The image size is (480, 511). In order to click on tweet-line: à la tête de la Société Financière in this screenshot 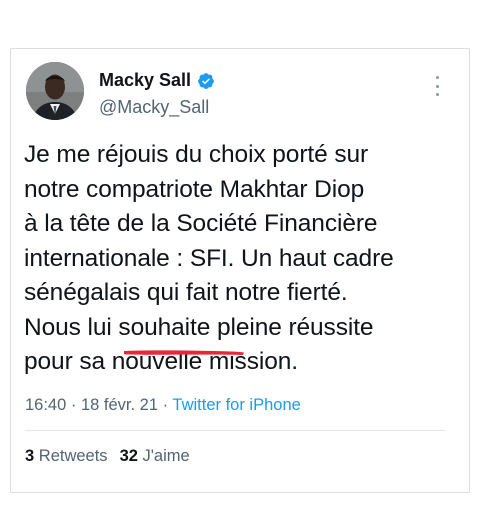, I will do `click(201, 223)`.